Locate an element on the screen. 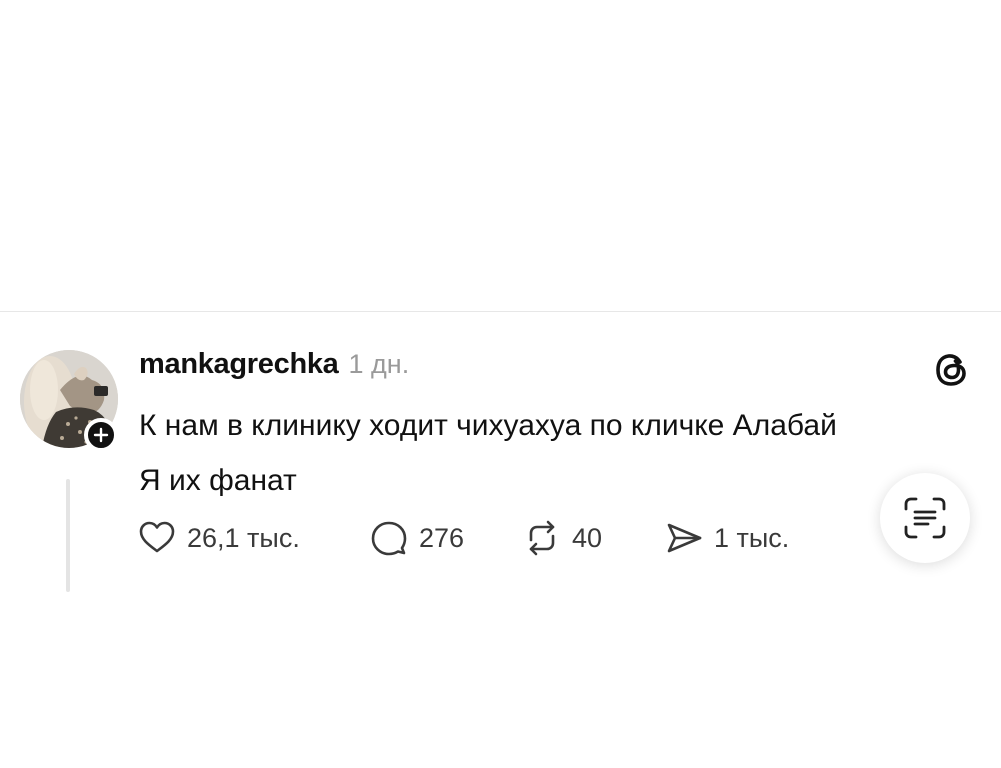 This screenshot has height=768, width=1001. repost-count: 40 is located at coordinates (587, 537).